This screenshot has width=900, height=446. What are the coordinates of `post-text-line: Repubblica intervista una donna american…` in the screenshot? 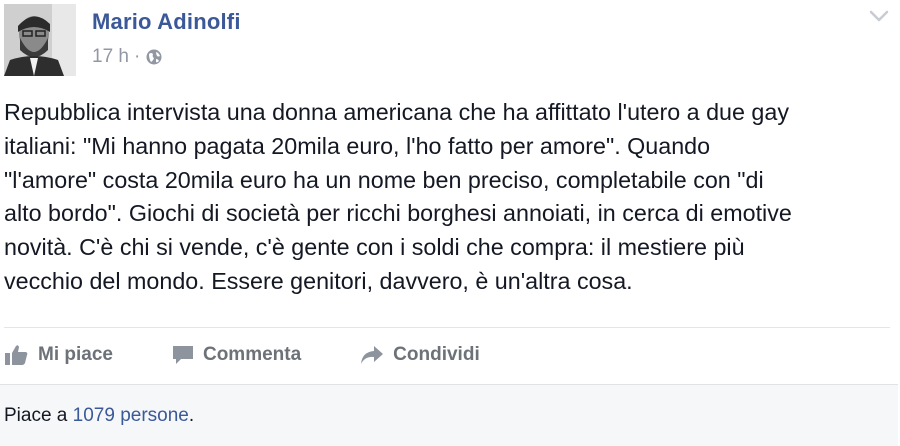 It's located at (396, 112).